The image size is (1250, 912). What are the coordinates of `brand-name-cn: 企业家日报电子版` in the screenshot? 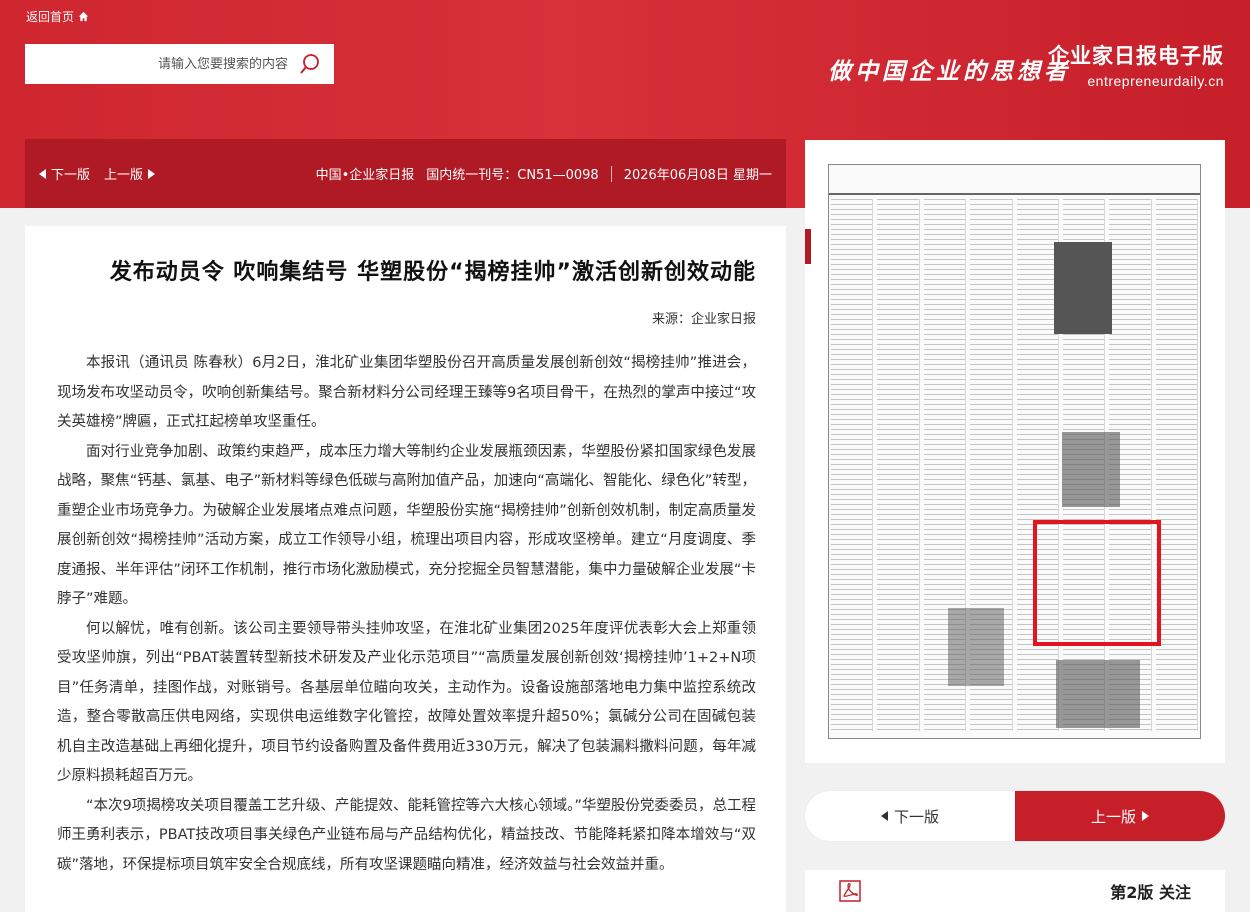 It's located at (1136, 56).